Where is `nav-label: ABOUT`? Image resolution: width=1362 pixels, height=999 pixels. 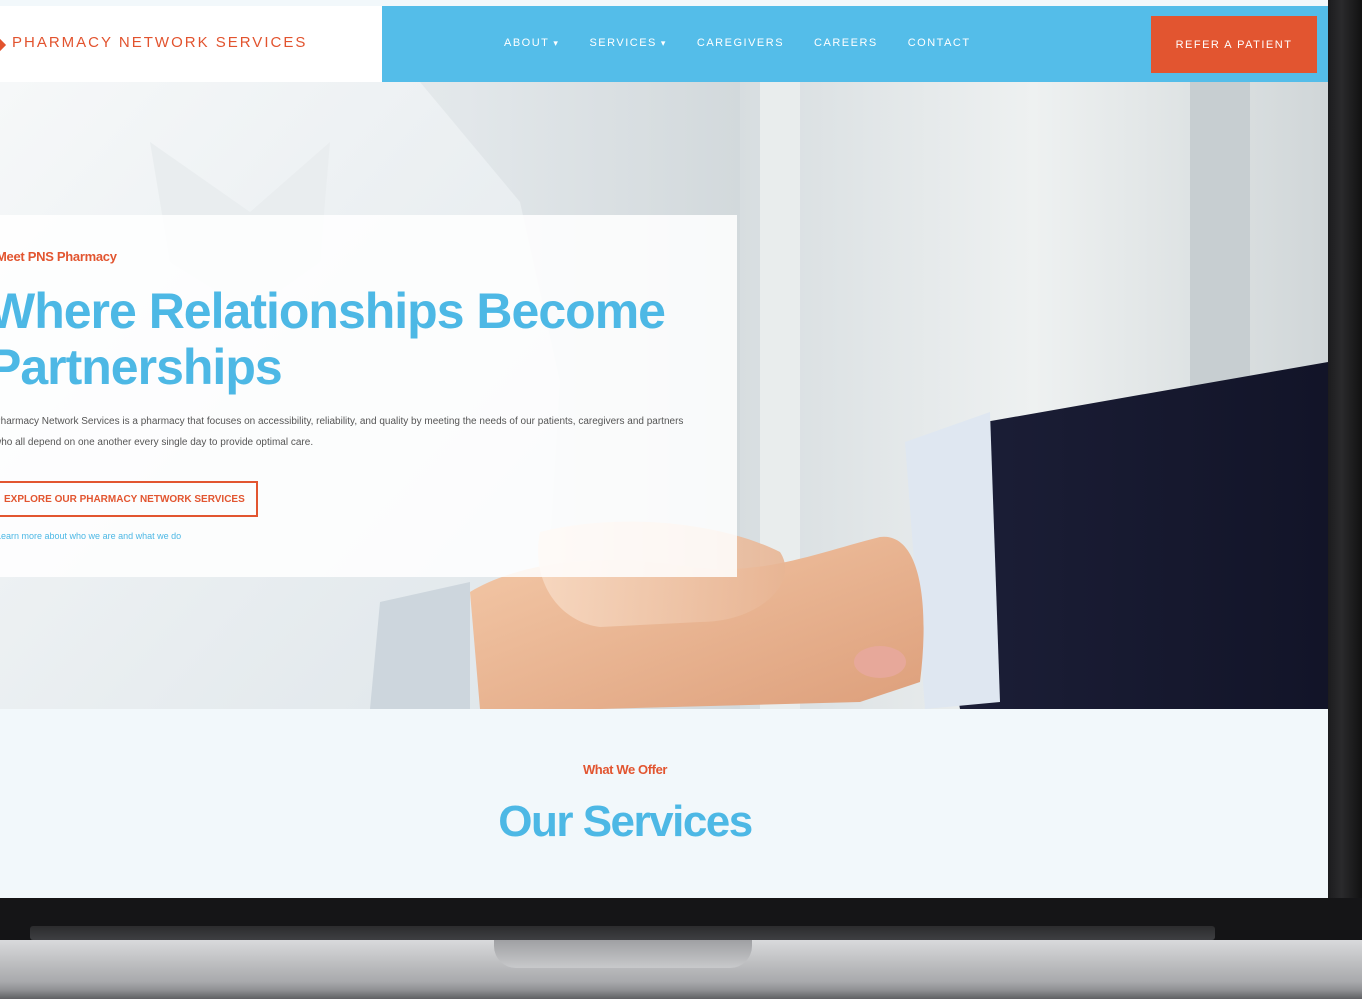 nav-label: ABOUT is located at coordinates (527, 43).